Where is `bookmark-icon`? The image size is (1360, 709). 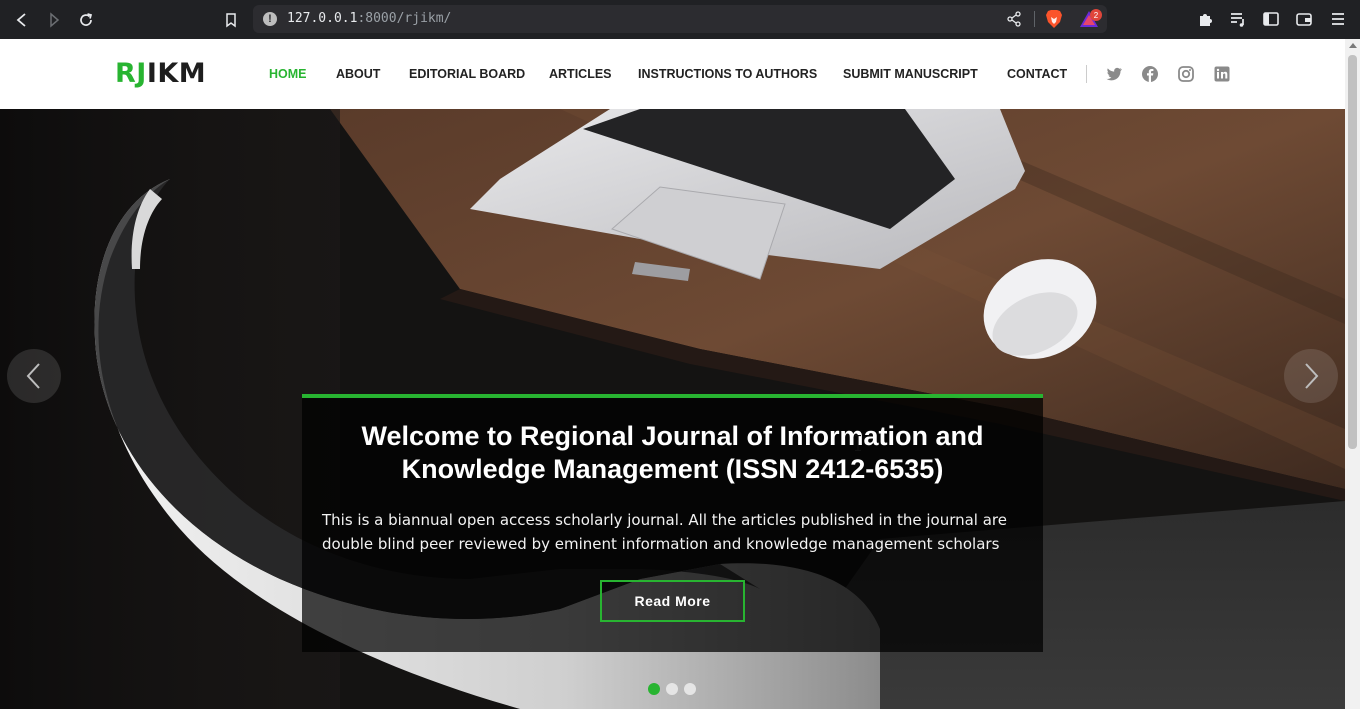 bookmark-icon is located at coordinates (231, 20).